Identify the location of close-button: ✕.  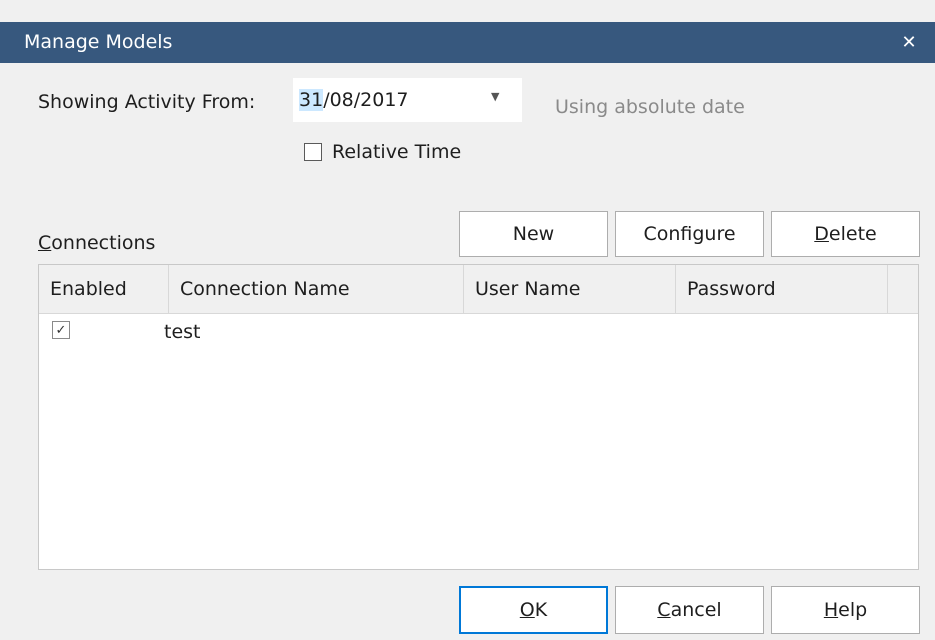
(909, 42).